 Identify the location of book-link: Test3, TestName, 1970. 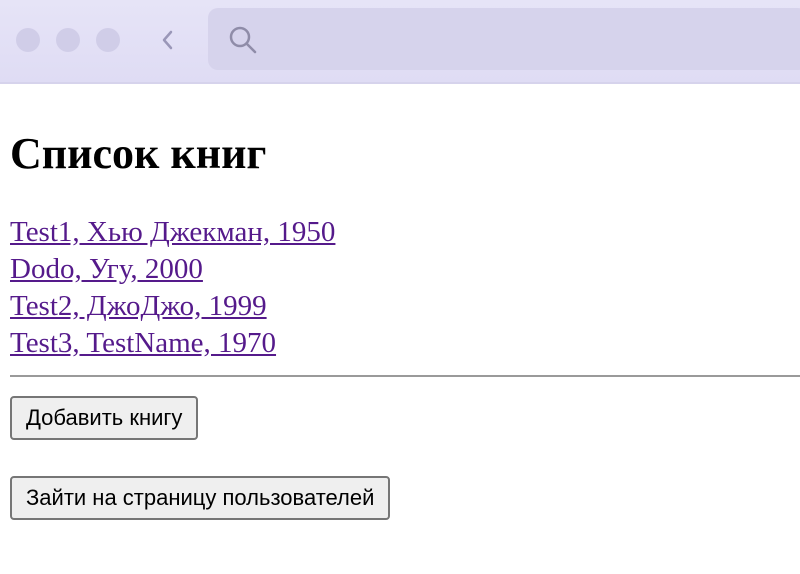
(400, 343).